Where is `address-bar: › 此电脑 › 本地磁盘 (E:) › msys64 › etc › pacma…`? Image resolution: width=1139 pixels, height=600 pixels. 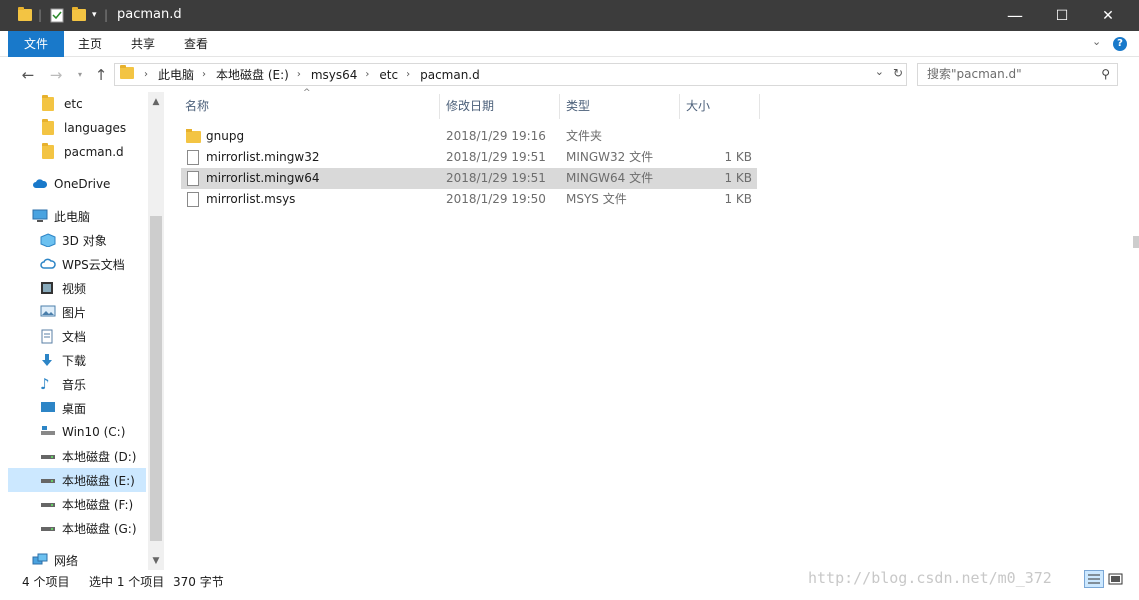
address-bar: › 此电脑 › 本地磁盘 (E:) › msys64 › etc › pacma… is located at coordinates (510, 74).